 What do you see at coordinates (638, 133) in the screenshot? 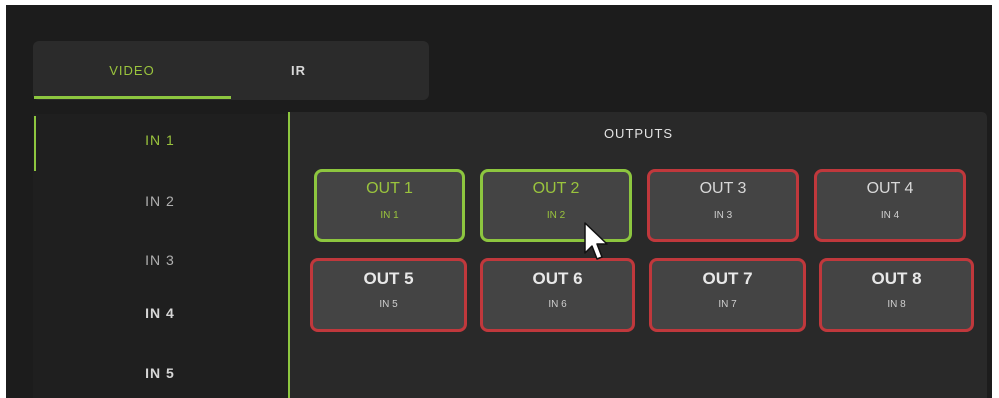
I see `outputs-title: OUTPUTS` at bounding box center [638, 133].